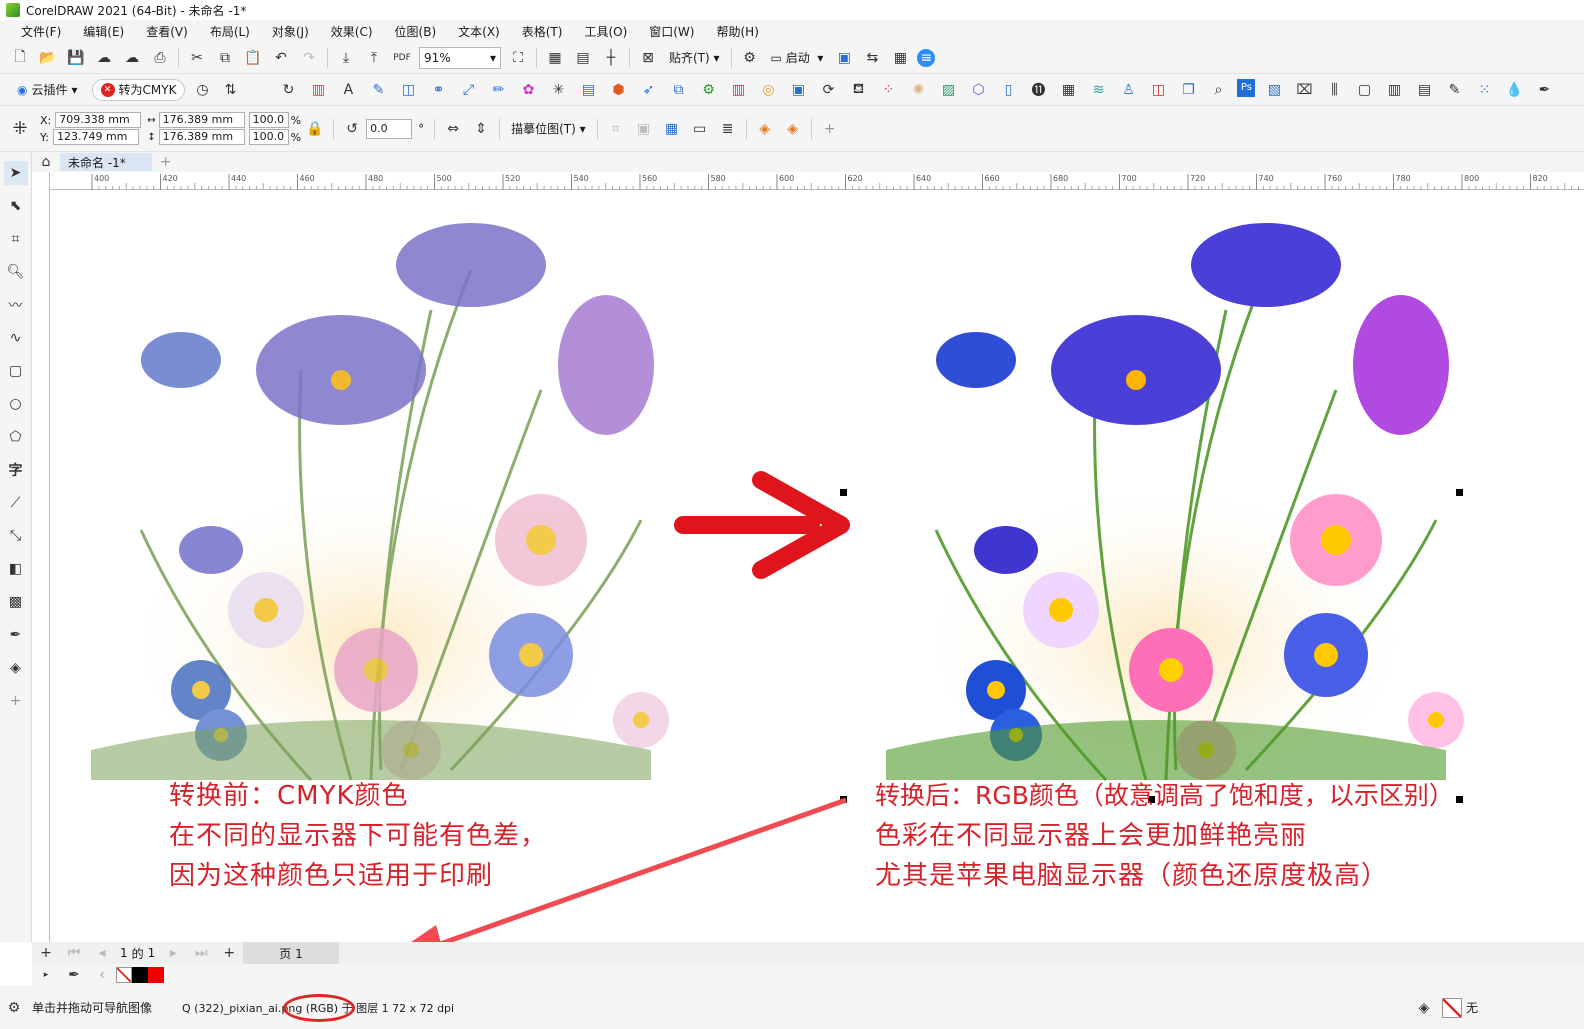 This screenshot has height=1029, width=1584. What do you see at coordinates (201, 953) in the screenshot?
I see `last-page-icon: ⏭` at bounding box center [201, 953].